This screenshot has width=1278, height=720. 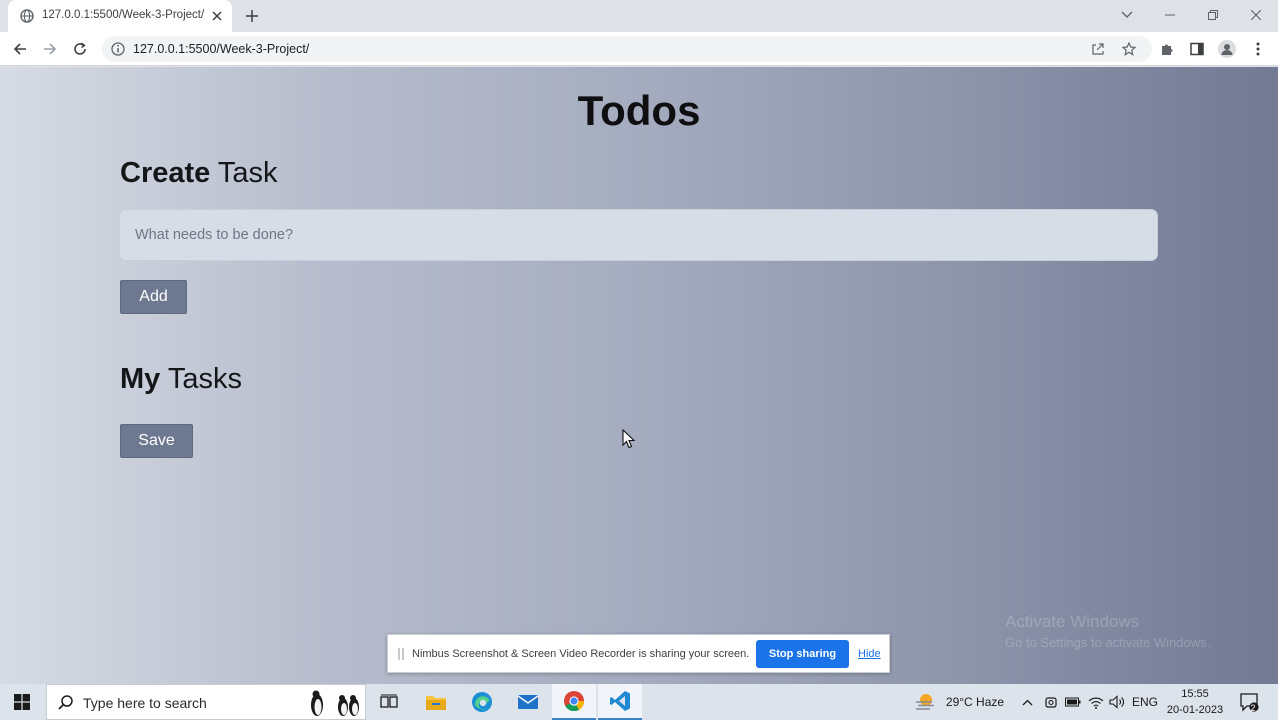 What do you see at coordinates (50, 49) in the screenshot?
I see `forward-arrow-icon` at bounding box center [50, 49].